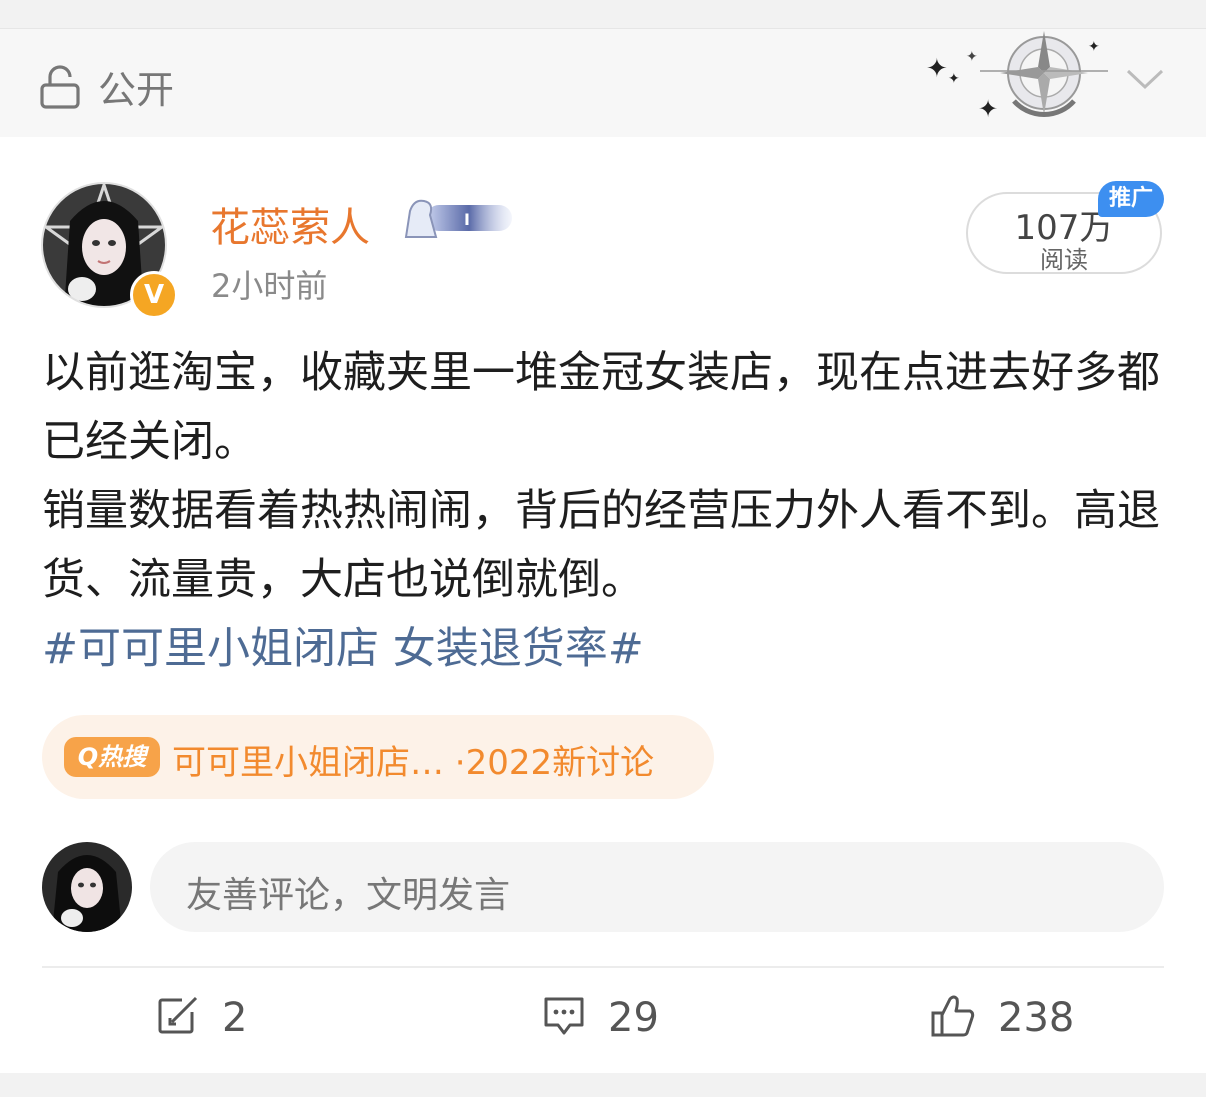  I want to click on svg-text: I, so click(467, 219).